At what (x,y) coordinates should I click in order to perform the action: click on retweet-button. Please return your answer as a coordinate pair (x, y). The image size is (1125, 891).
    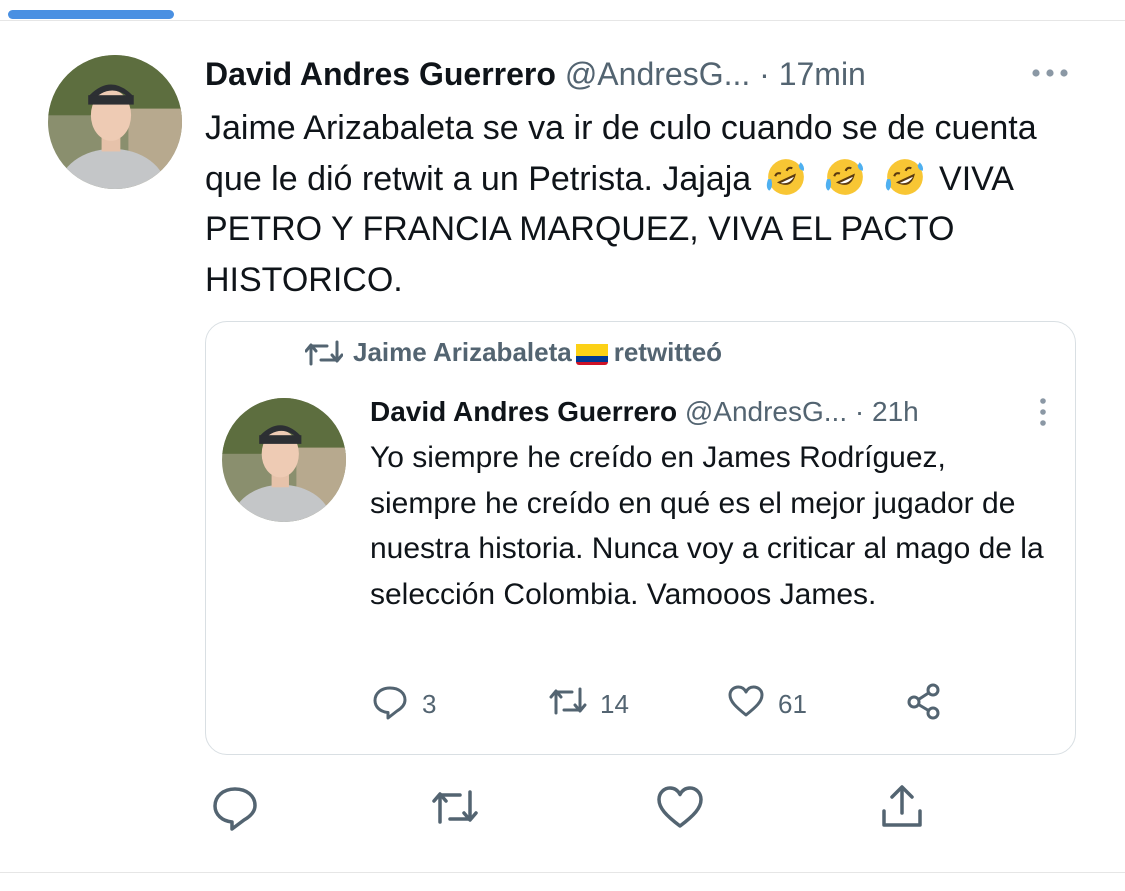
    Looking at the image, I should click on (455, 807).